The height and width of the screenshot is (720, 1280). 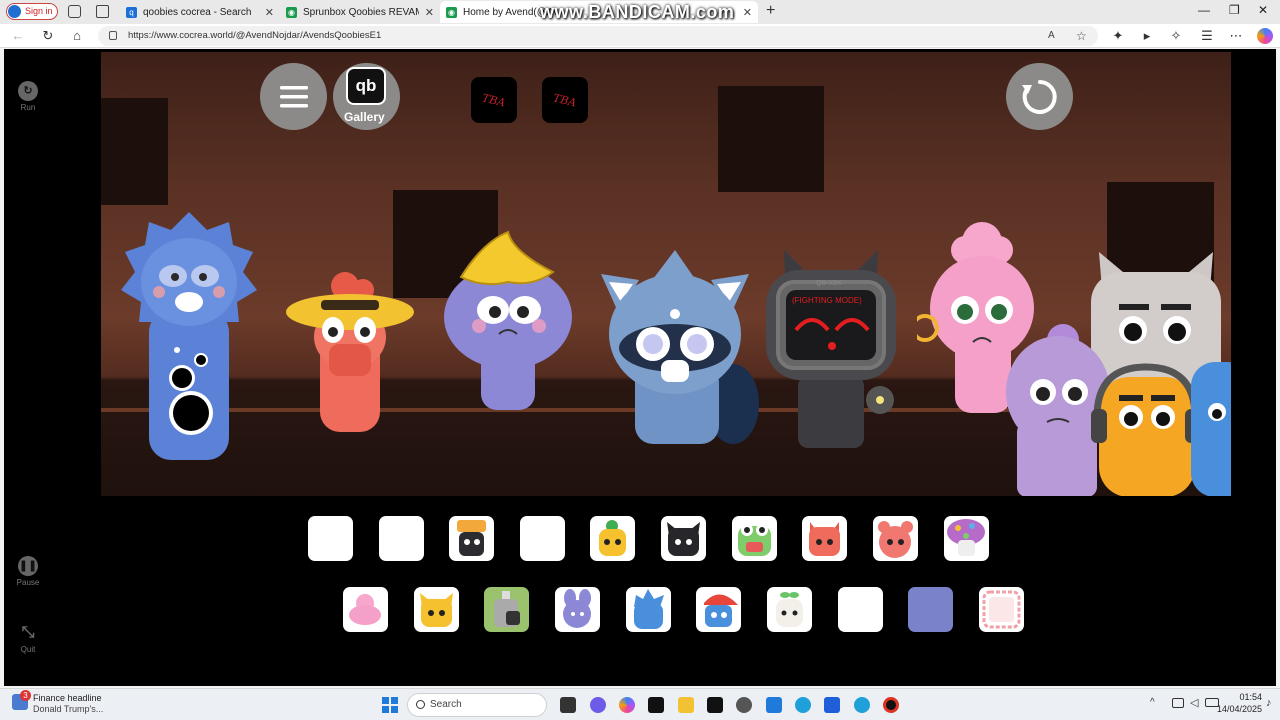 I want to click on file-explorer-icon, so click(x=686, y=705).